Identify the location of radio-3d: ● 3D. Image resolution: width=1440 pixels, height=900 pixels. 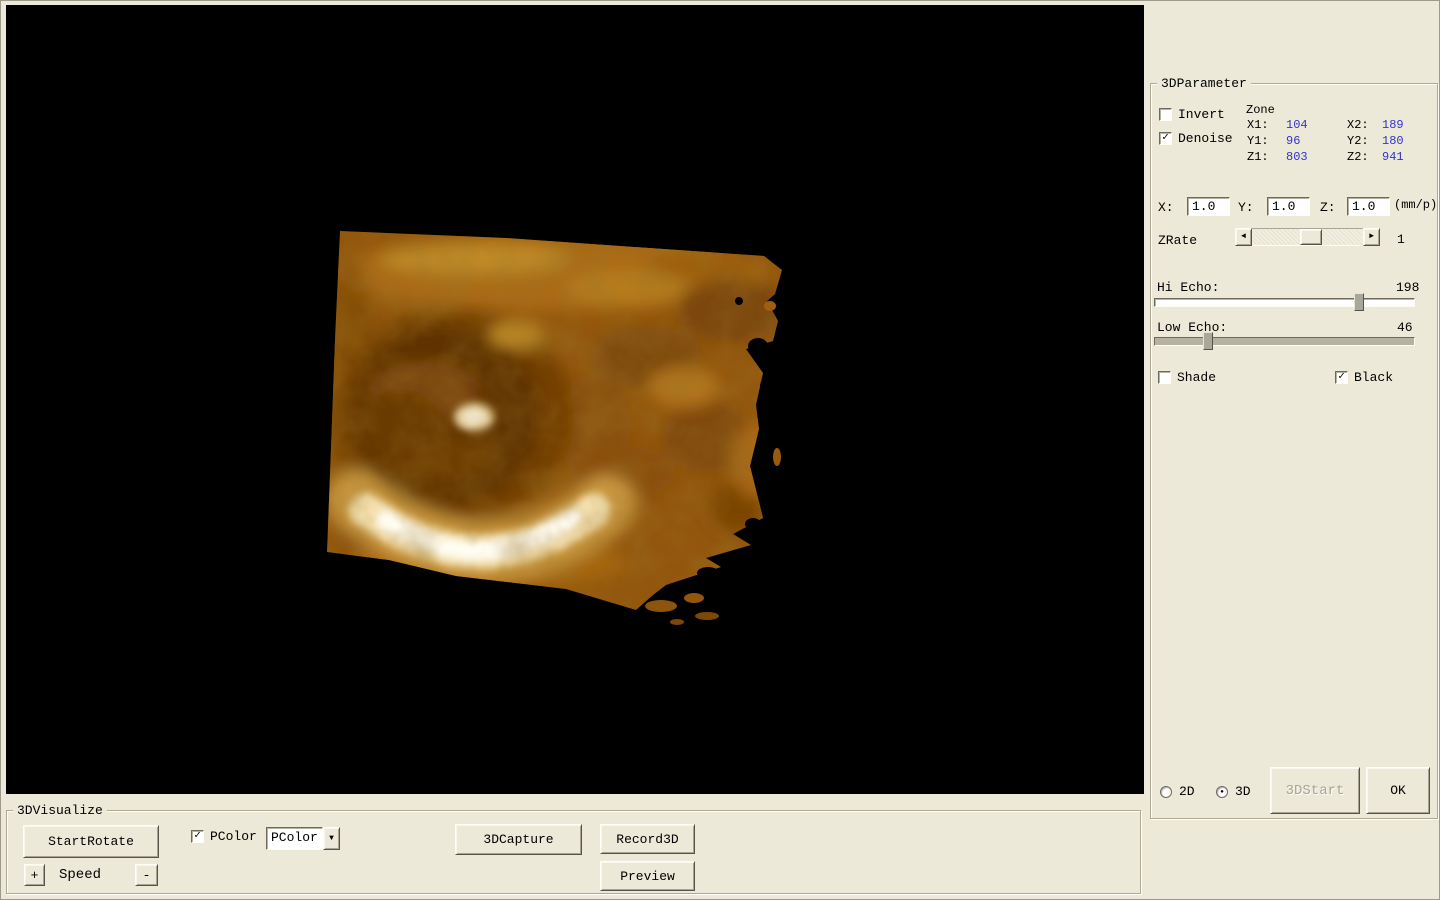
(1233, 791).